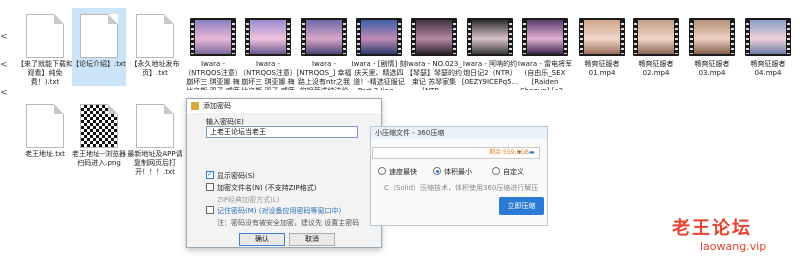 The width and height of the screenshot is (800, 262). I want to click on file-name: 【永久地址发布页】.txt, so click(155, 68).